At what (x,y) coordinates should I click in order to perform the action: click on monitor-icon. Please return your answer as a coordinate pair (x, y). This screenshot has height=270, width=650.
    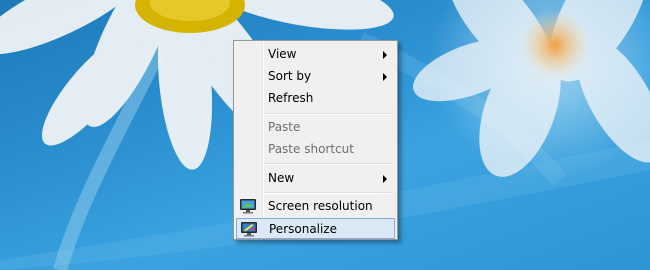
    Looking at the image, I should click on (248, 206).